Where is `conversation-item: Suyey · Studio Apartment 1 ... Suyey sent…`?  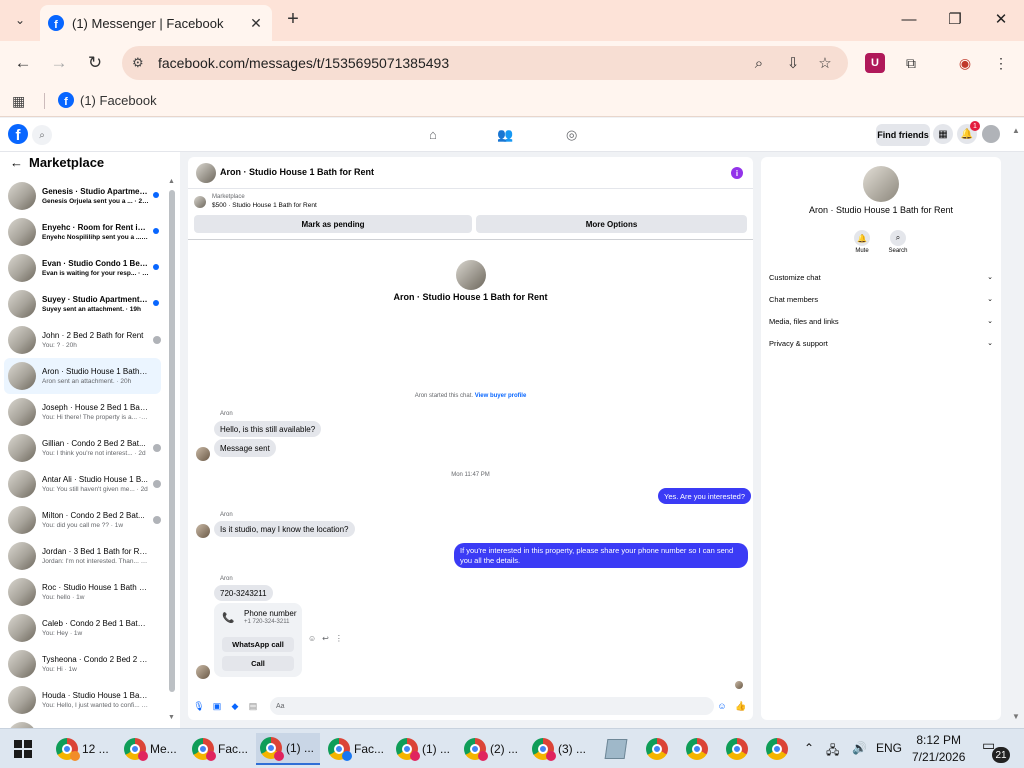 conversation-item: Suyey · Studio Apartment 1 ... Suyey sent… is located at coordinates (82, 304).